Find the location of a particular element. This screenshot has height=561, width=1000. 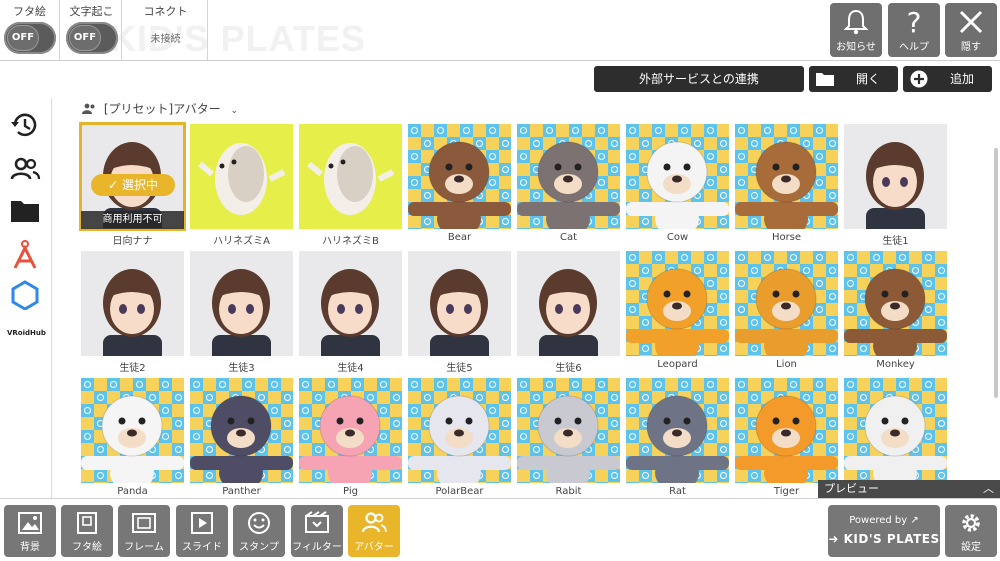

folder-icon is located at coordinates (825, 79).